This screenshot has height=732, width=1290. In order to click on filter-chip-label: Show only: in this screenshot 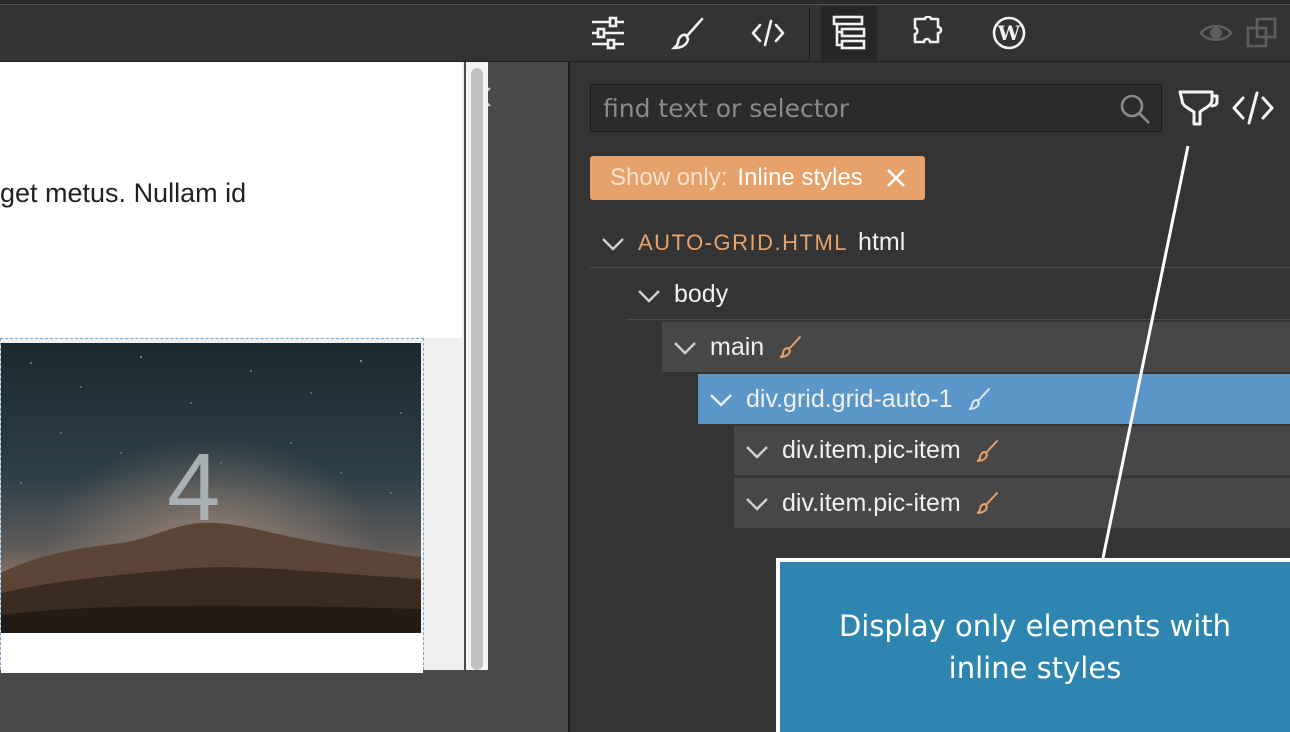, I will do `click(669, 177)`.